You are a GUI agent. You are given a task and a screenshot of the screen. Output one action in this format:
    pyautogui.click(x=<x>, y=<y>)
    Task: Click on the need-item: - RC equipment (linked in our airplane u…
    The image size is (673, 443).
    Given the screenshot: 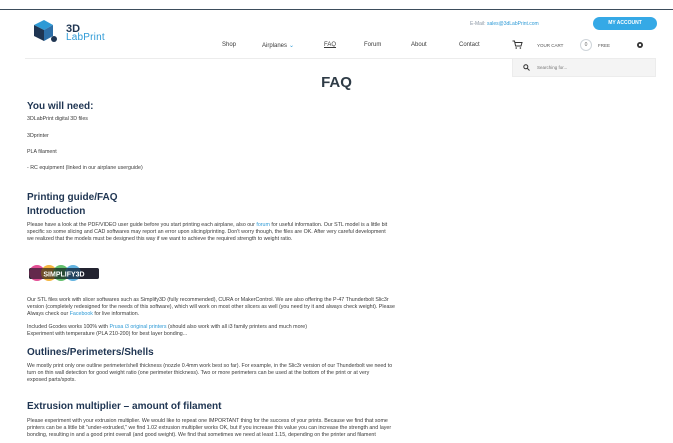 What is the action you would take?
    pyautogui.click(x=85, y=168)
    